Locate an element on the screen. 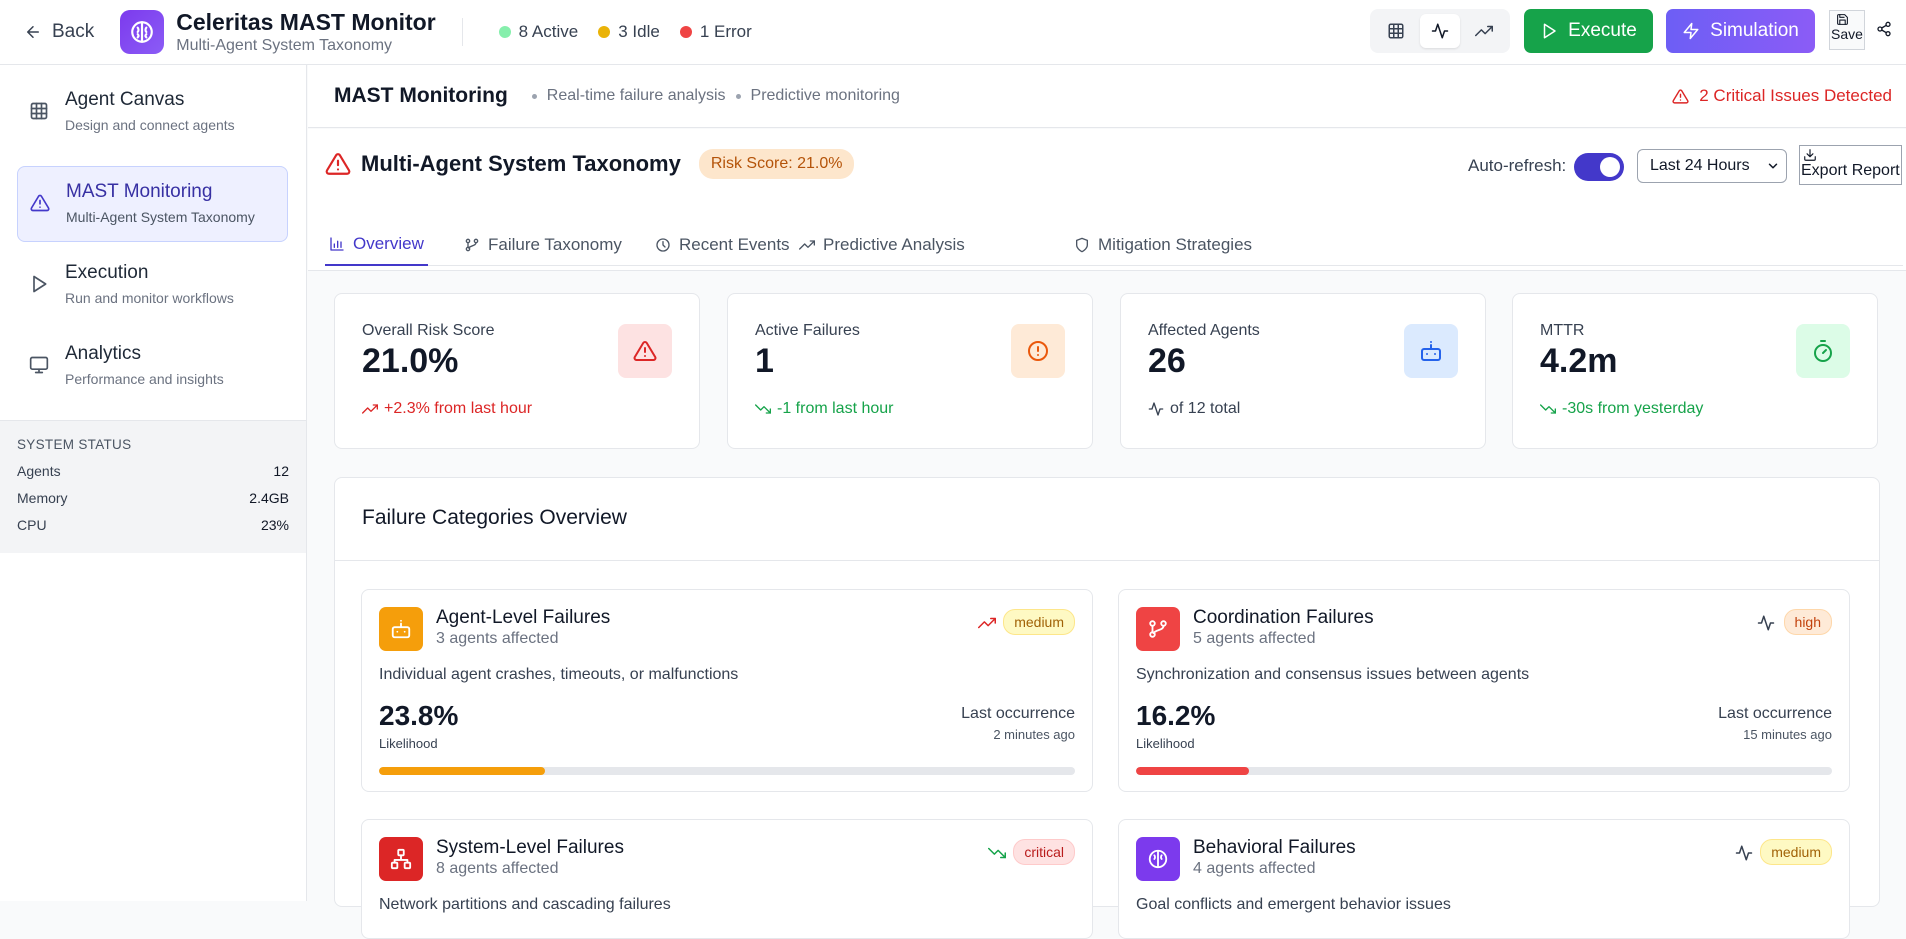 This screenshot has height=939, width=1906. tab-failure-taxonomy: Failure Taxonomy is located at coordinates (543, 244).